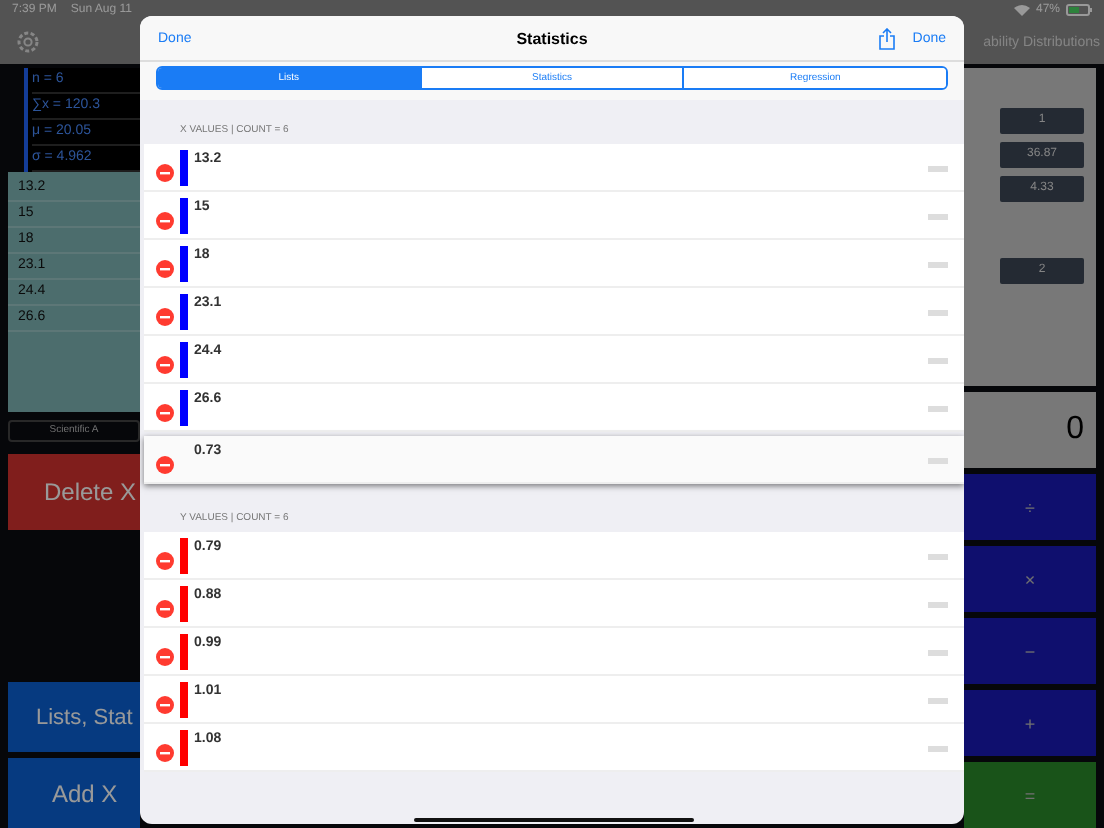  What do you see at coordinates (74, 793) in the screenshot?
I see `action-button: Add X` at bounding box center [74, 793].